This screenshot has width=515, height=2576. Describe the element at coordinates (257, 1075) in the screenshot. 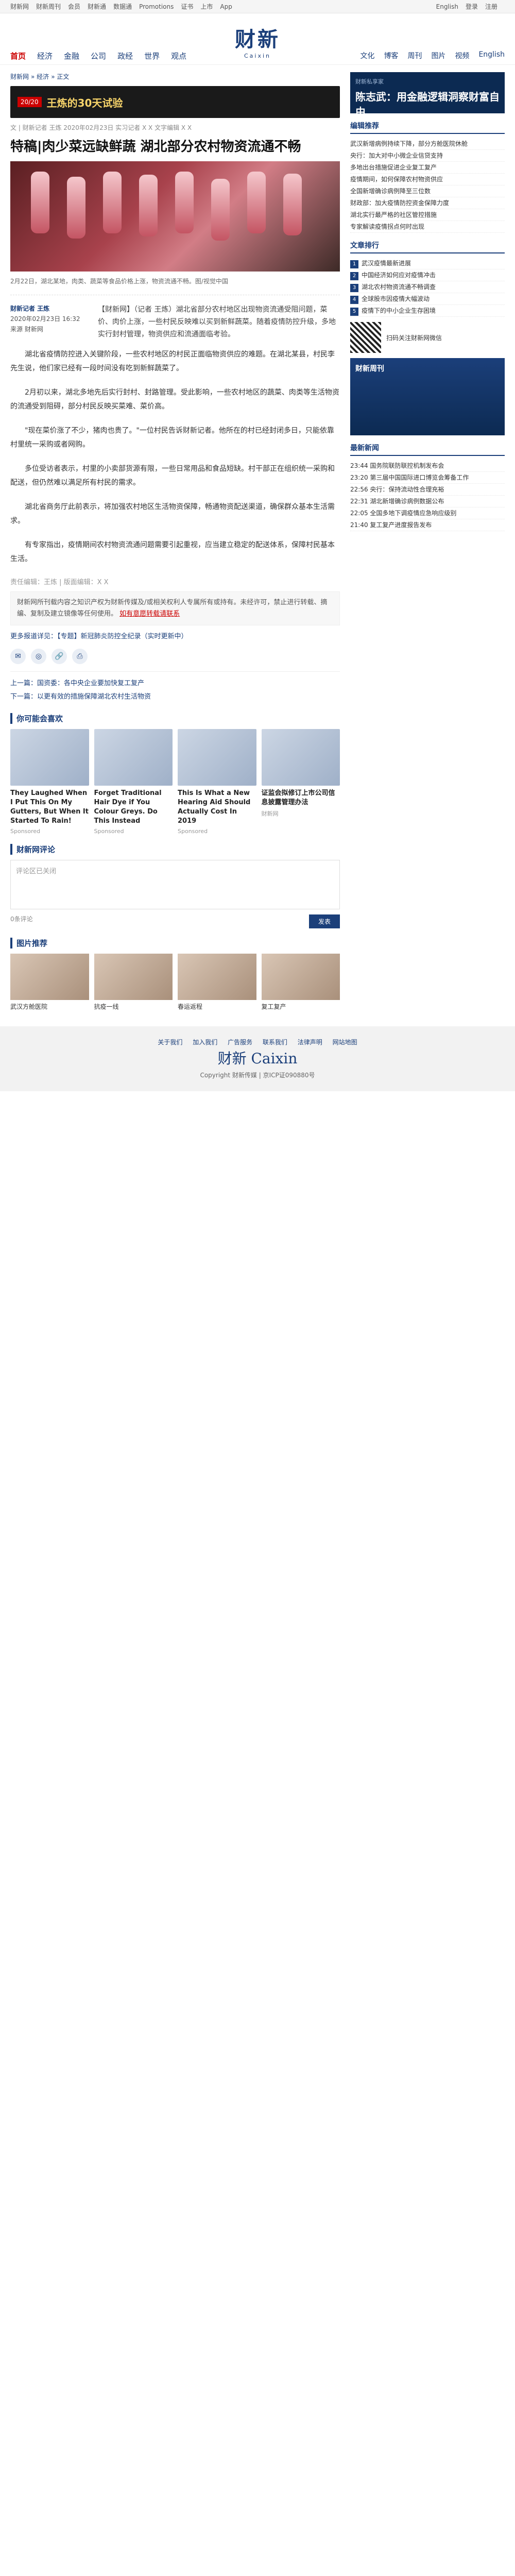

I see `copyright: Copyright 财新传媒 | 京ICP证090880号` at that location.